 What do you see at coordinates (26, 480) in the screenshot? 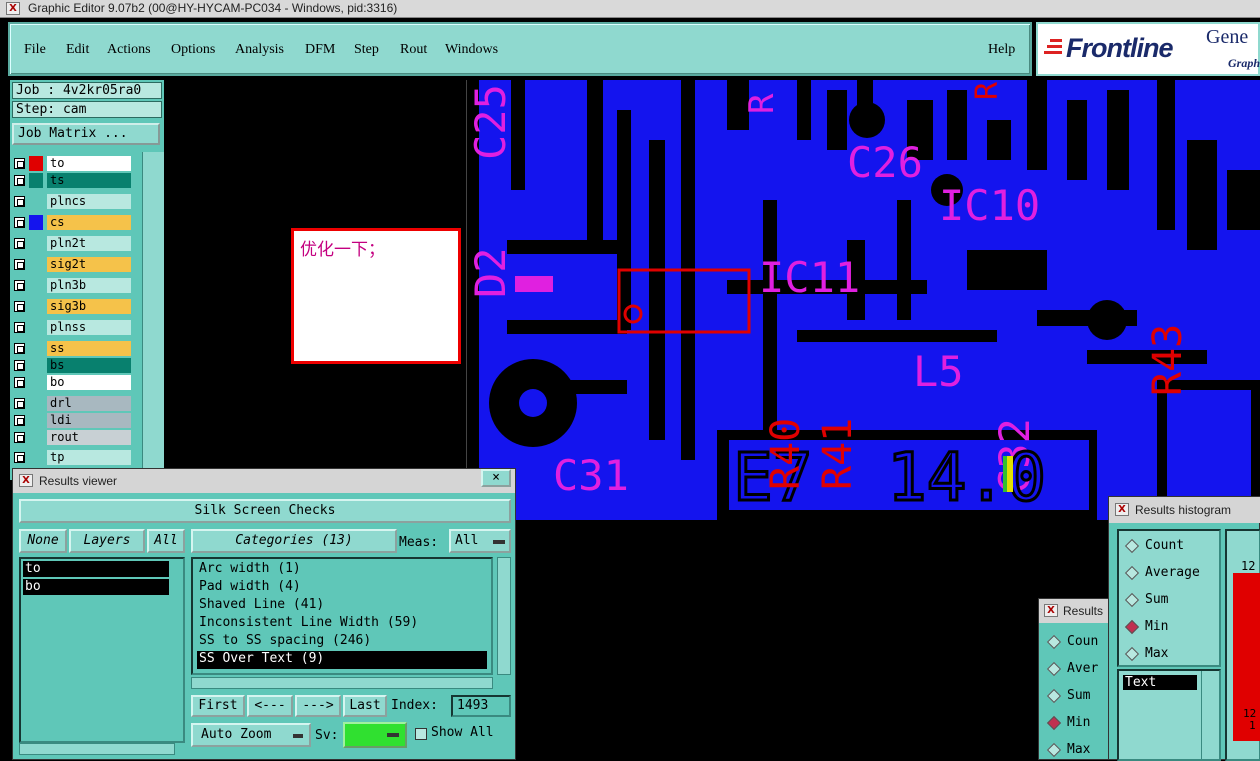
I see `results-viewer-icon: X` at bounding box center [26, 480].